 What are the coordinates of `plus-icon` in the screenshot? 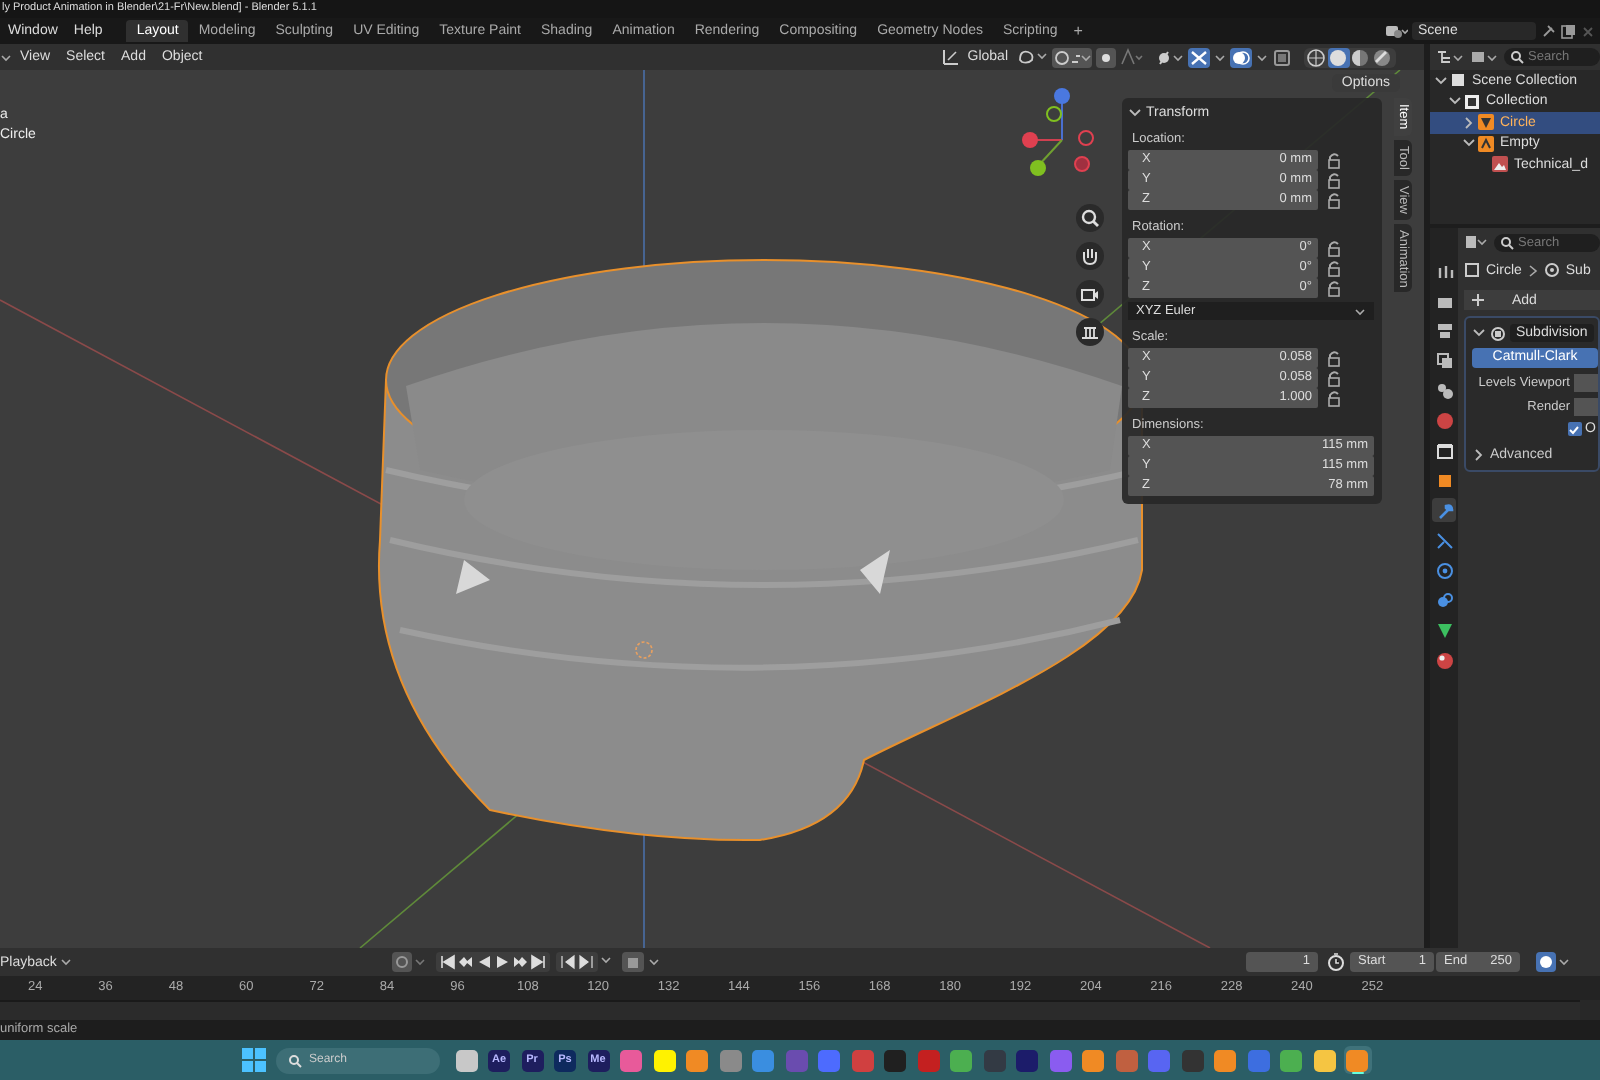 It's located at (1478, 300).